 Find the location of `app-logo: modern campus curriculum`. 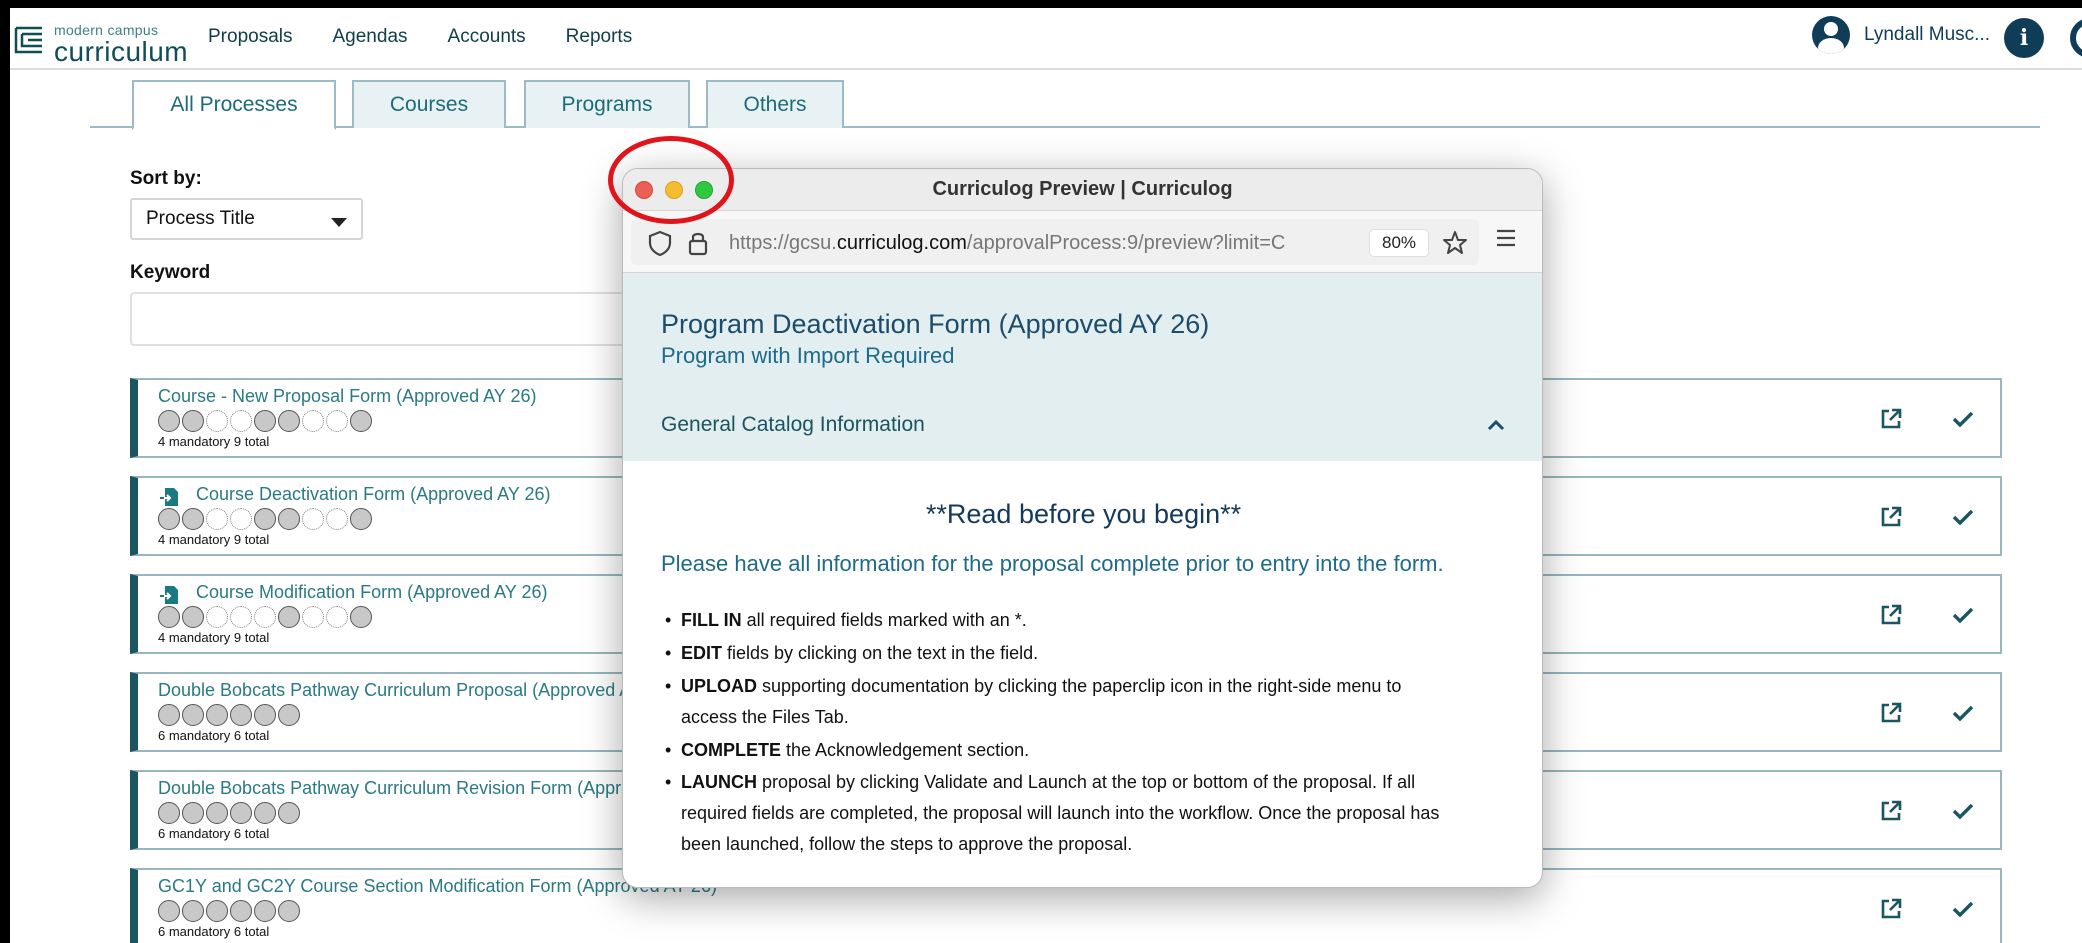

app-logo: modern campus curriculum is located at coordinates (102, 41).